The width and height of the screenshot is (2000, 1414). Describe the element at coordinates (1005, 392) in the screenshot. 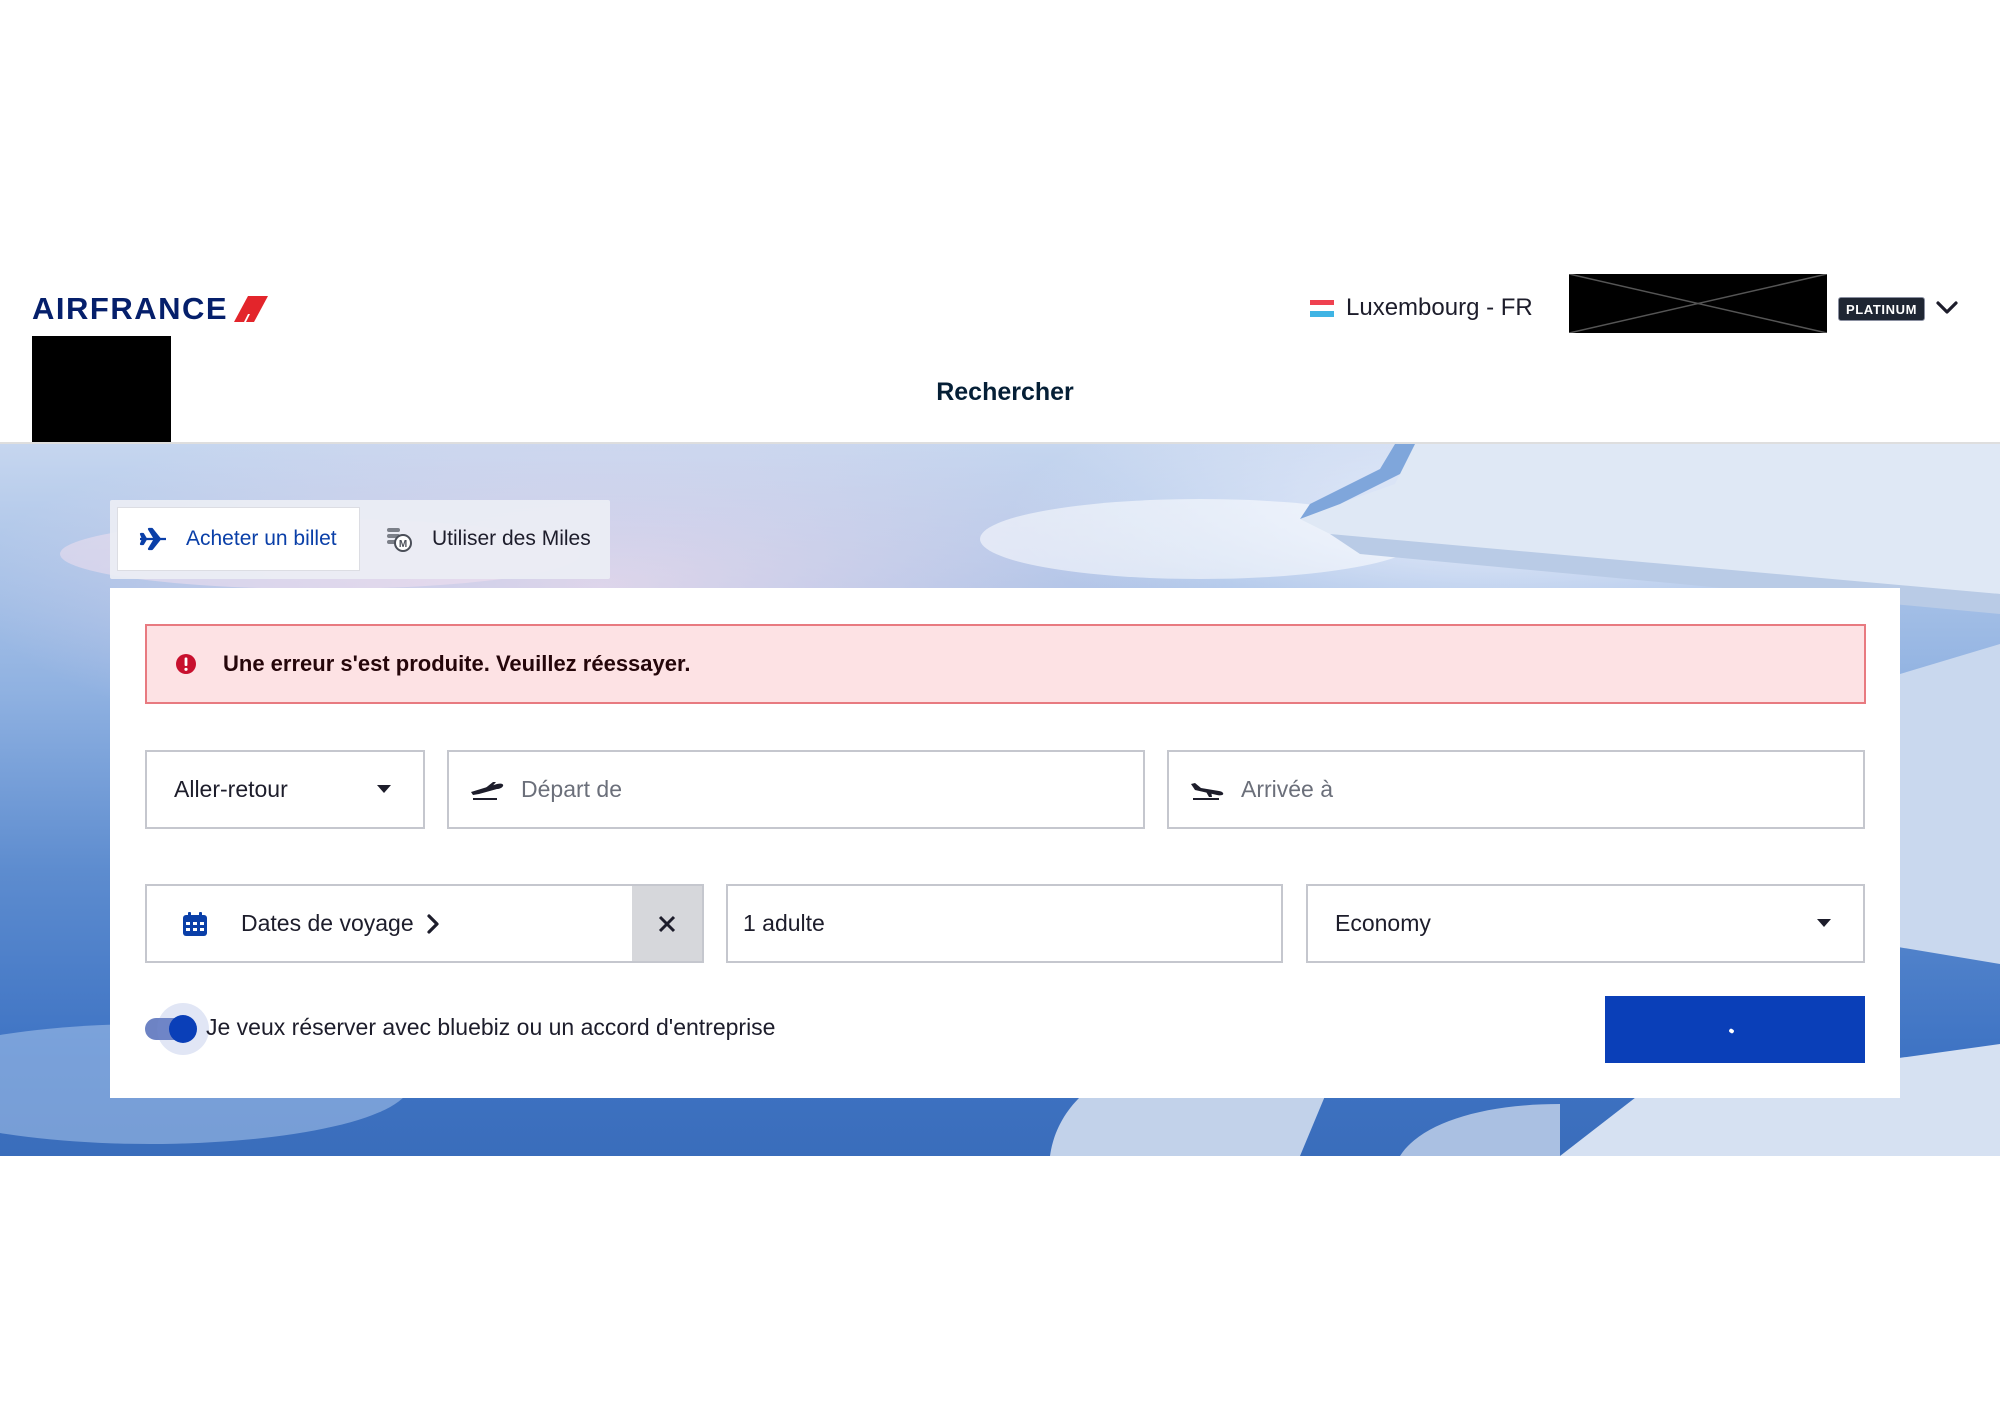

I see `page-title: Rechercher` at that location.